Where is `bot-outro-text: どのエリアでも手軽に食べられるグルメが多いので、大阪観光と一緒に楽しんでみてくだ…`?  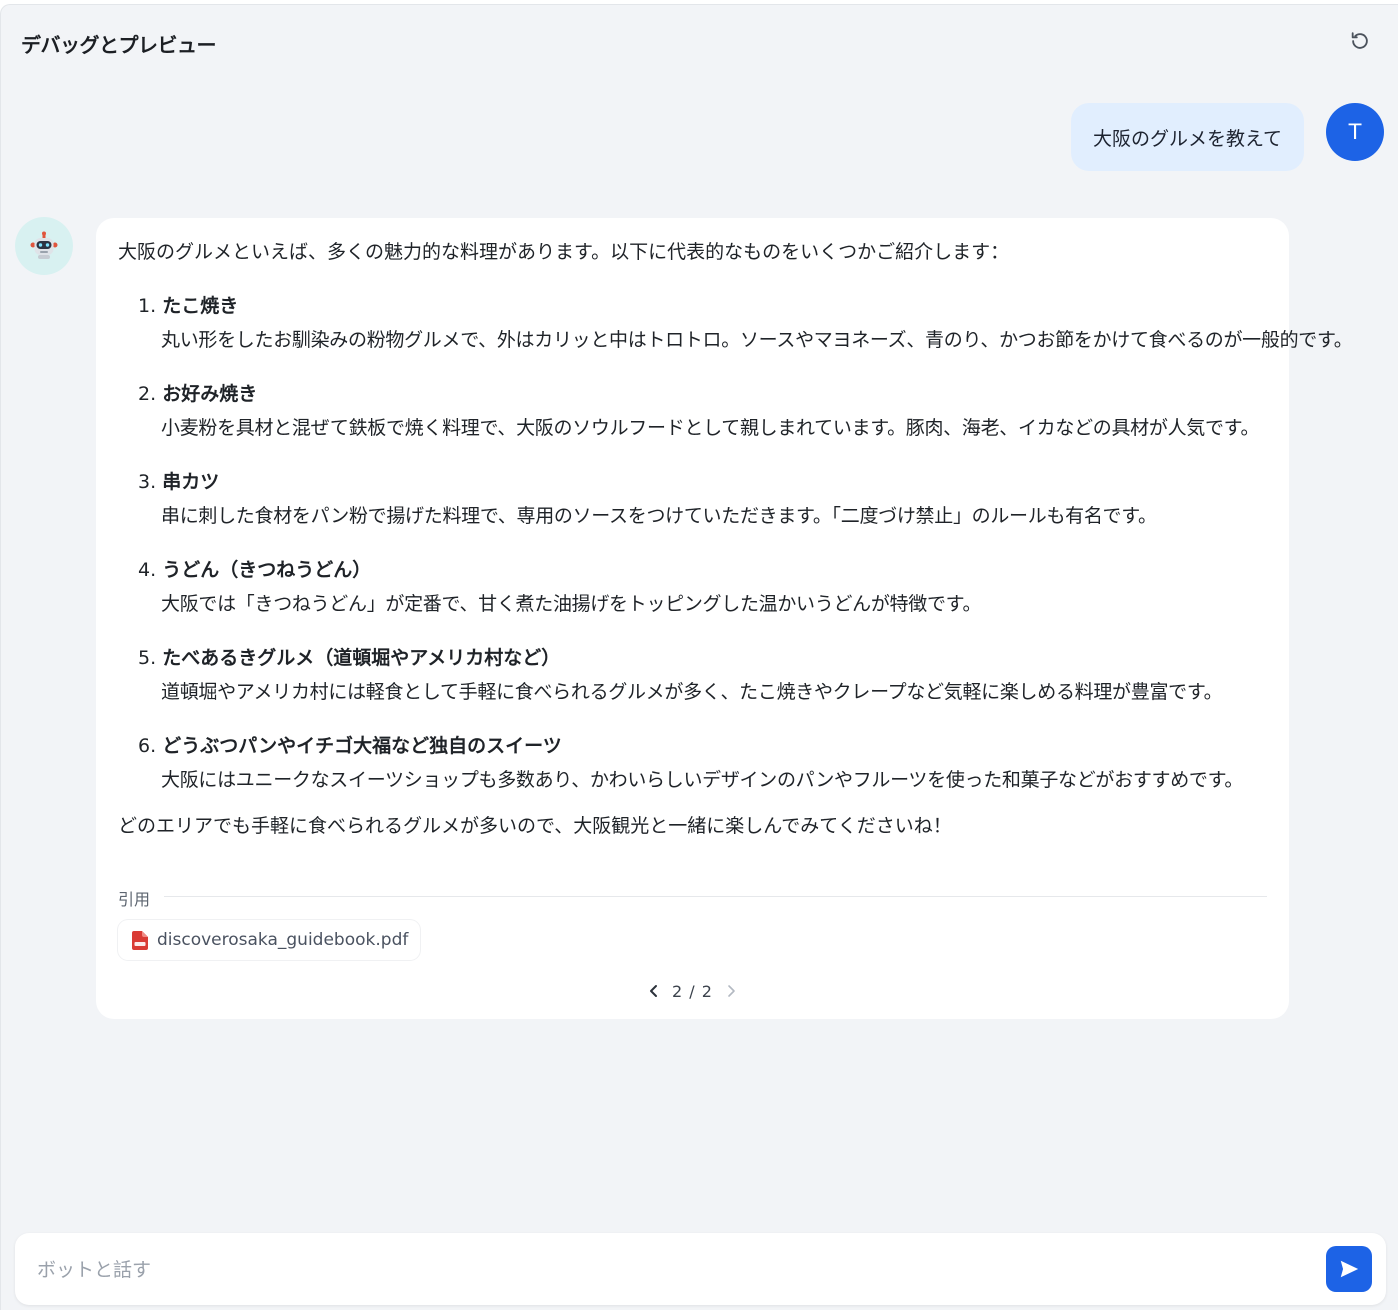 bot-outro-text: どのエリアでも手軽に食べられるグルメが多いので、大阪観光と一緒に楽しんでみてくだ… is located at coordinates (535, 826).